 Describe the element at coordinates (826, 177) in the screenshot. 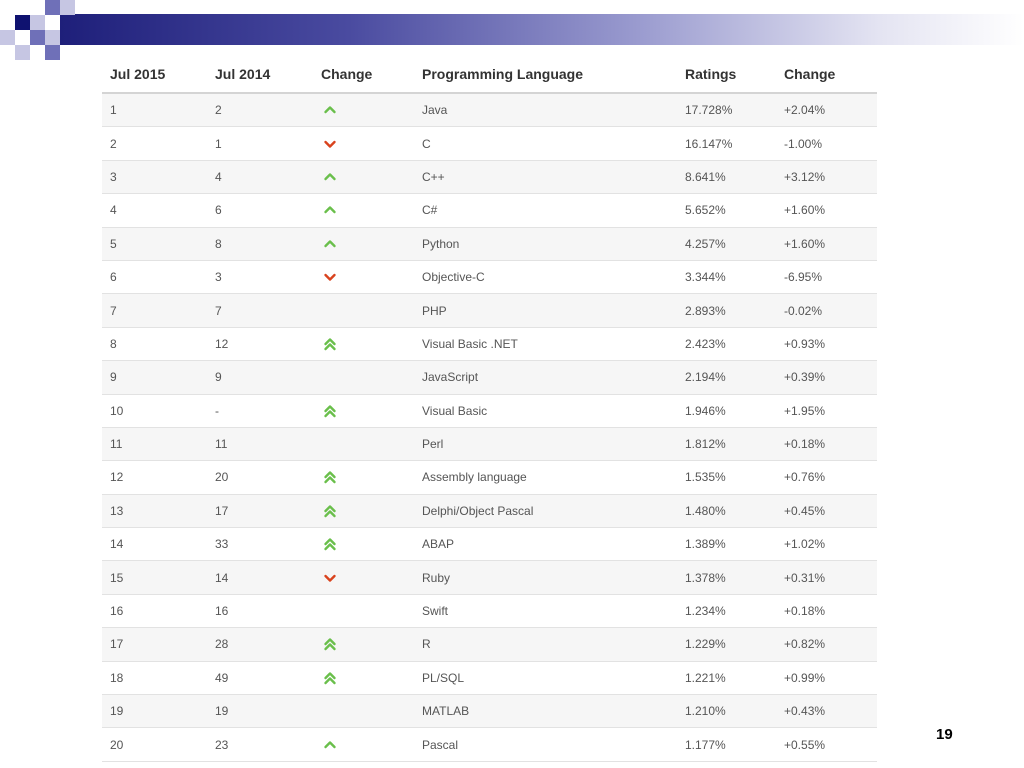

I see `cell-rating-change: +3.12%` at that location.